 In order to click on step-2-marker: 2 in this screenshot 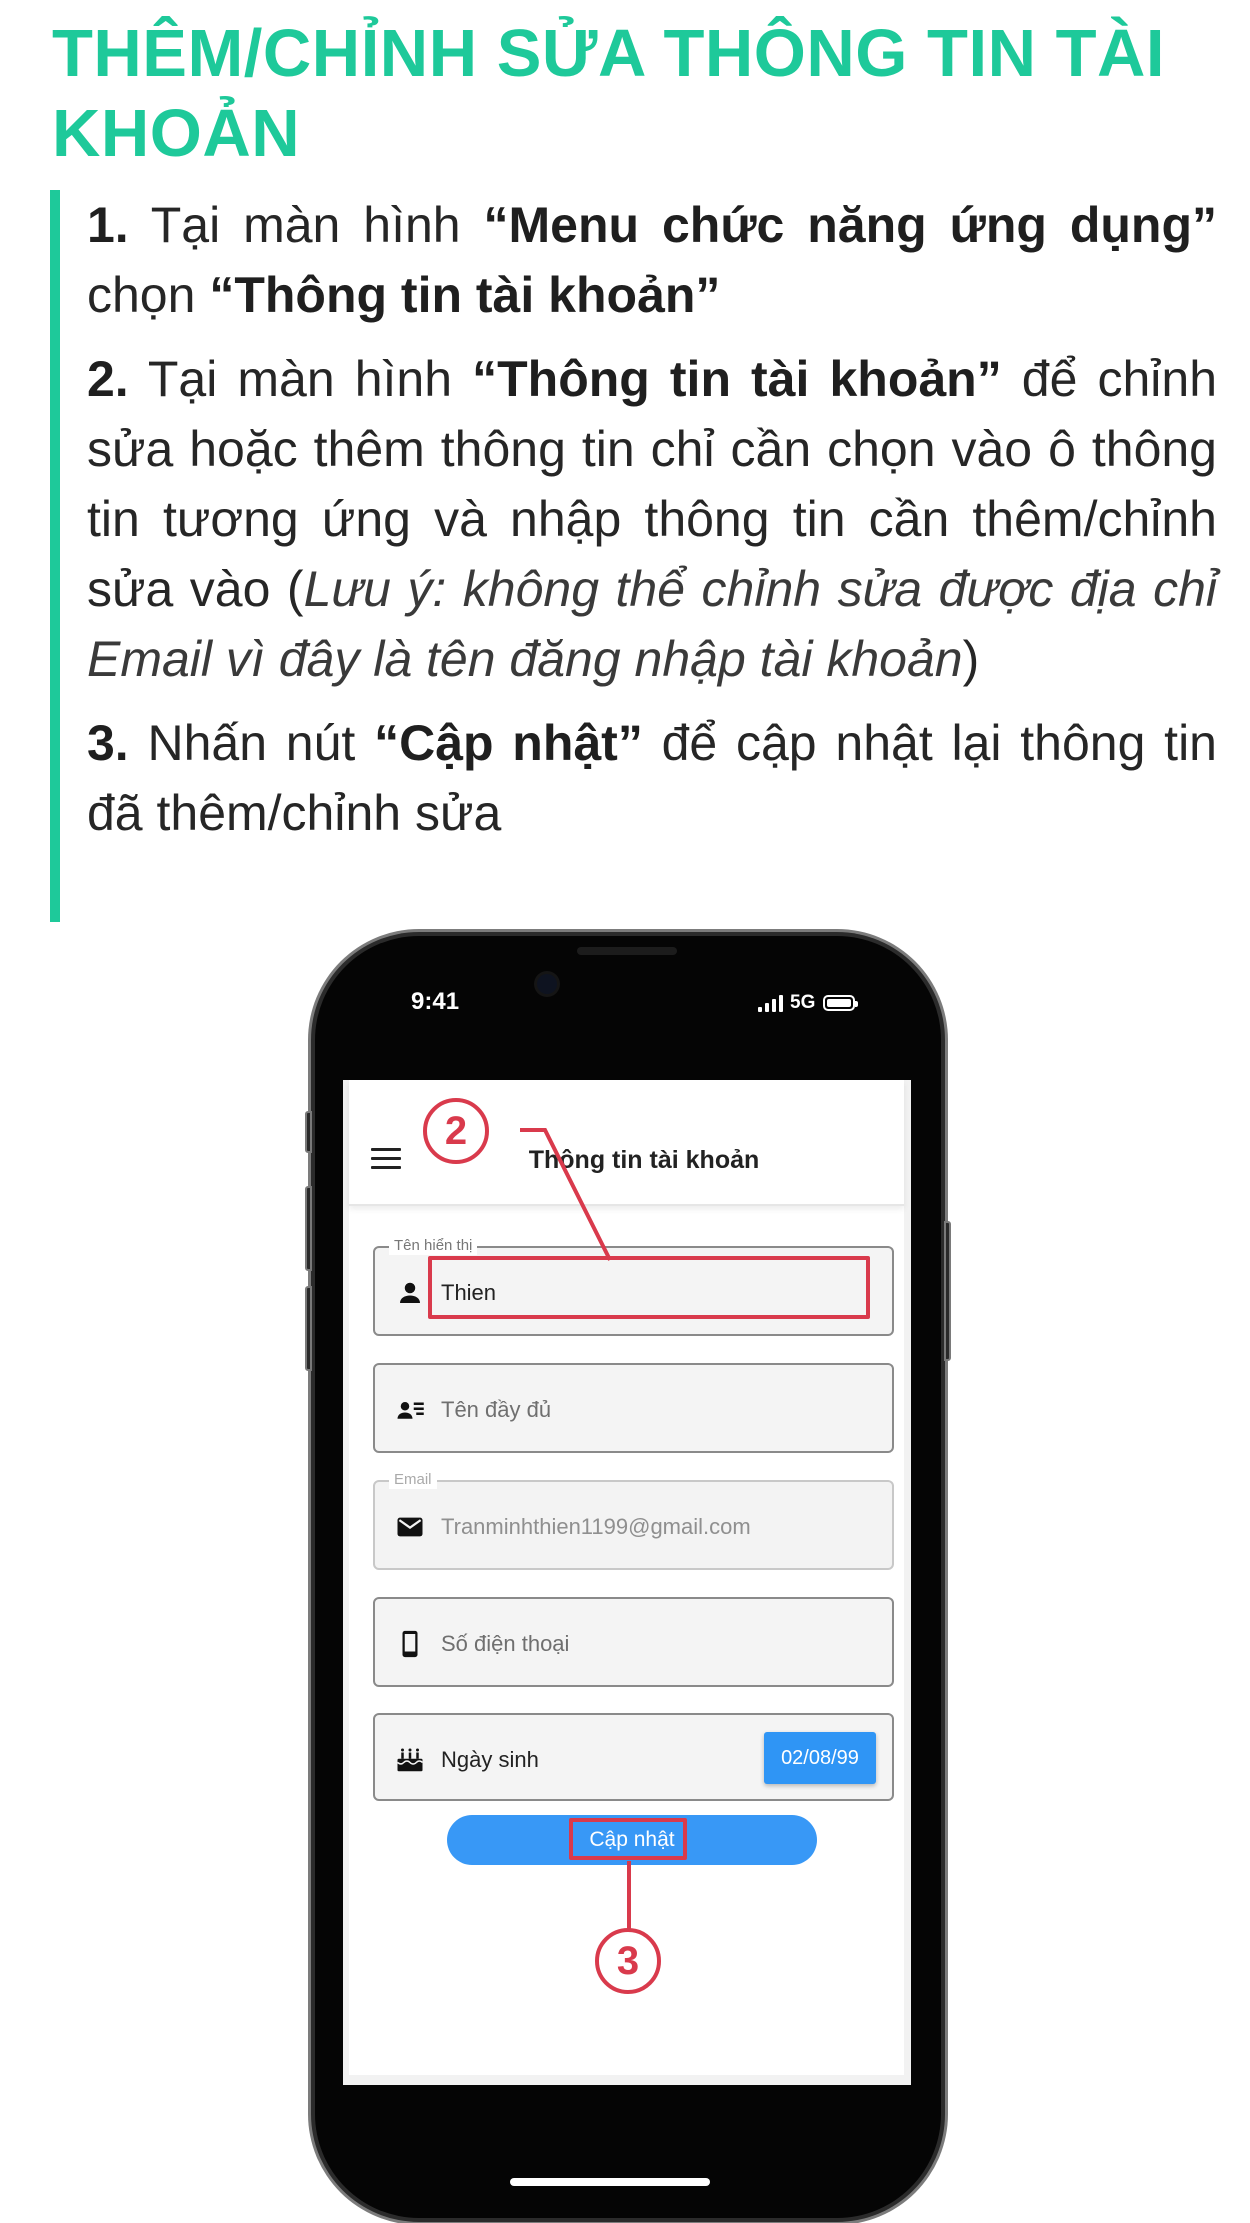, I will do `click(456, 1131)`.